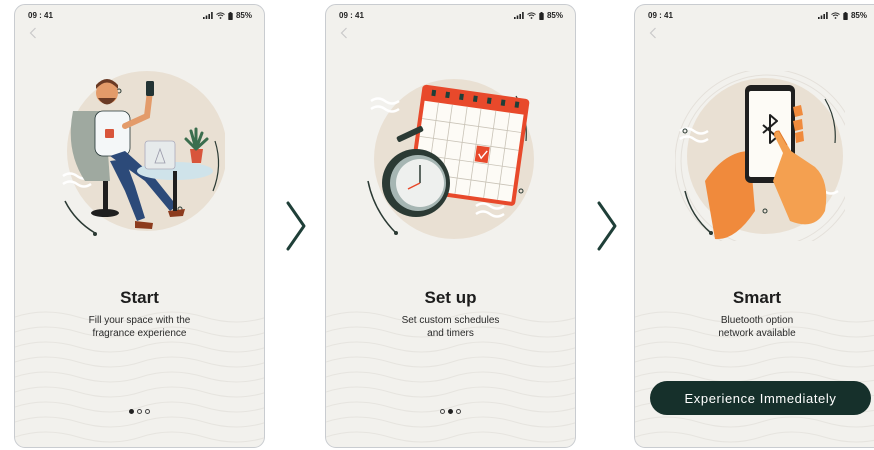  What do you see at coordinates (760, 156) in the screenshot?
I see `phone-bluetooth-illustration` at bounding box center [760, 156].